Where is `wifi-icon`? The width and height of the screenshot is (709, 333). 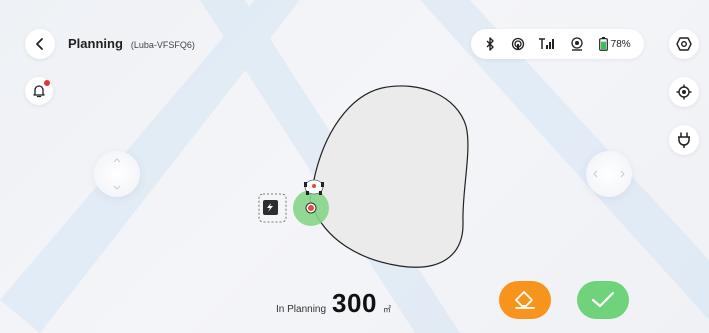
wifi-icon is located at coordinates (518, 44).